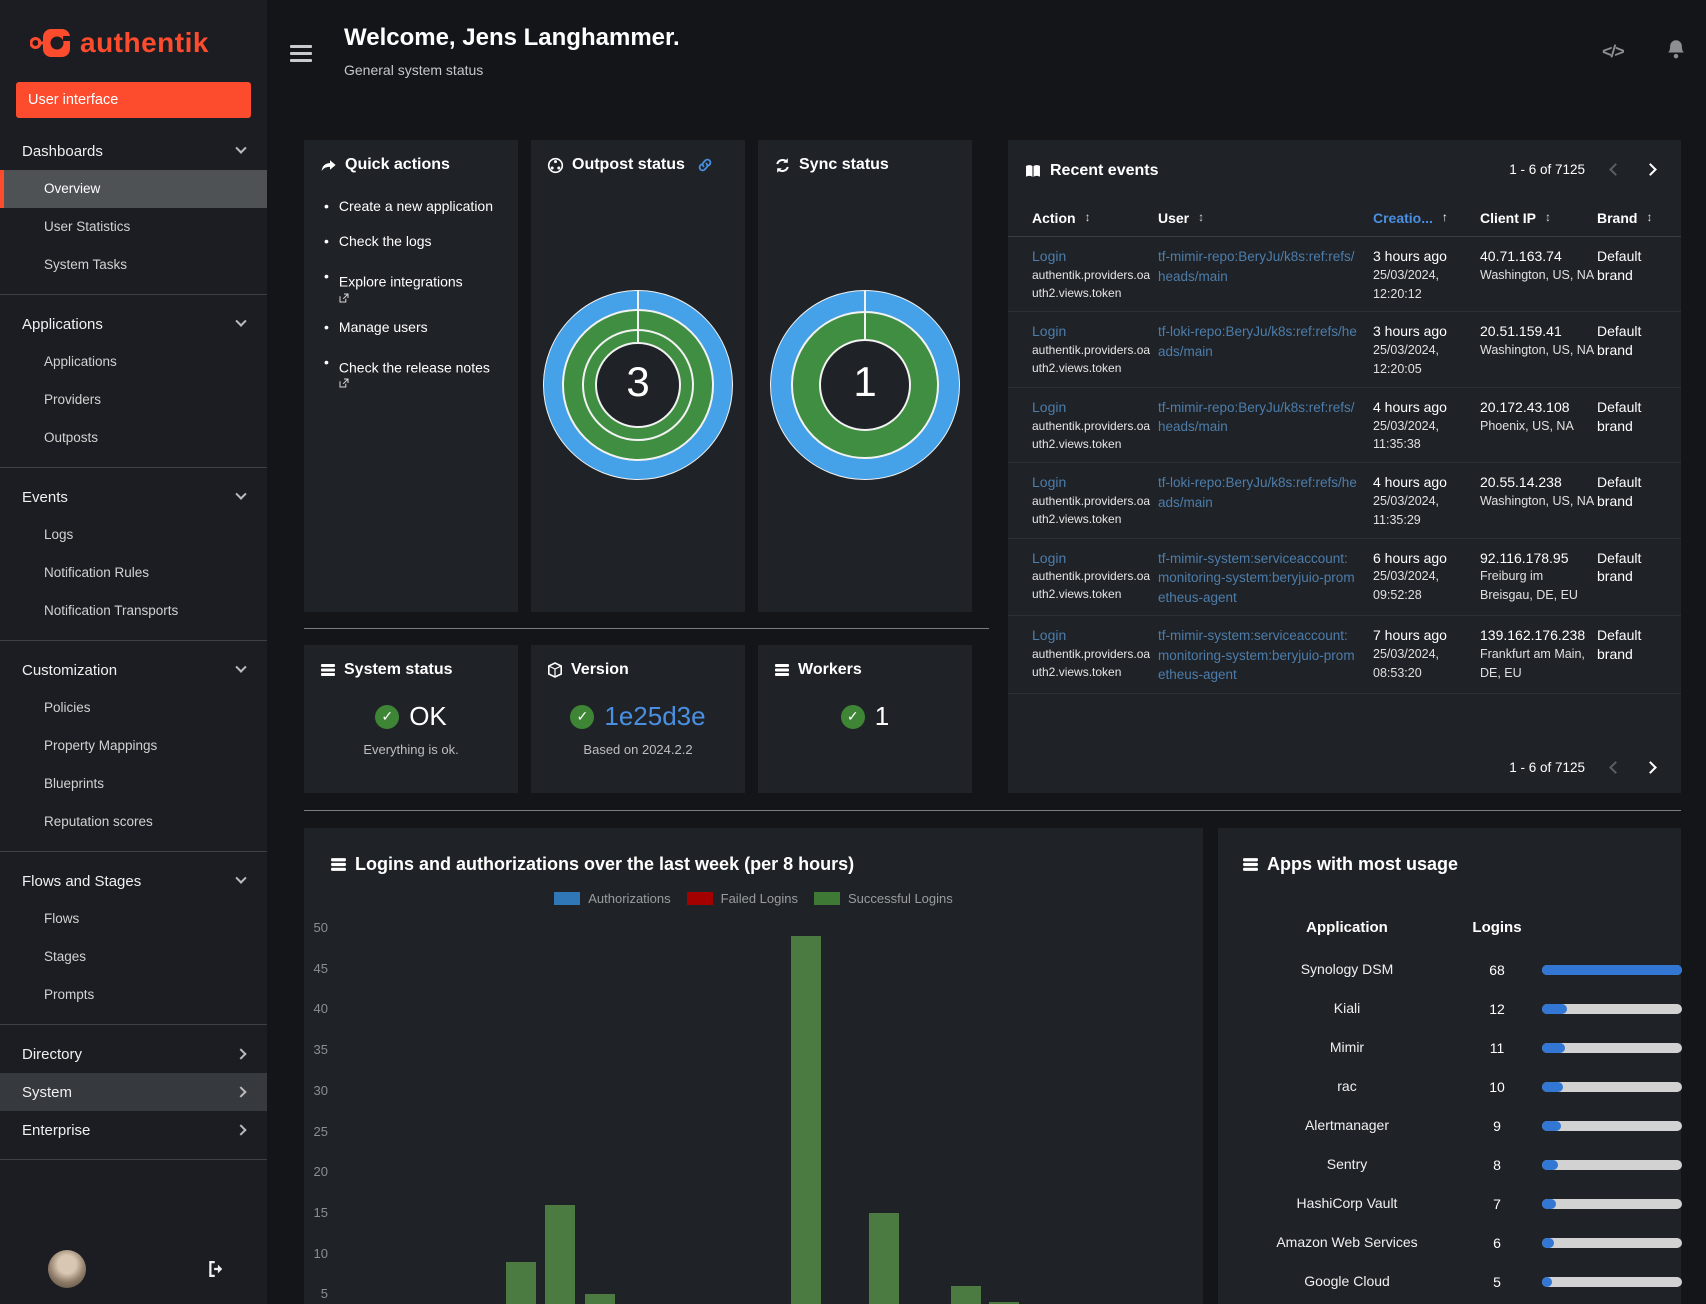 Image resolution: width=1706 pixels, height=1304 pixels. What do you see at coordinates (133, 438) in the screenshot?
I see `sidebar-item-outposts: Outposts` at bounding box center [133, 438].